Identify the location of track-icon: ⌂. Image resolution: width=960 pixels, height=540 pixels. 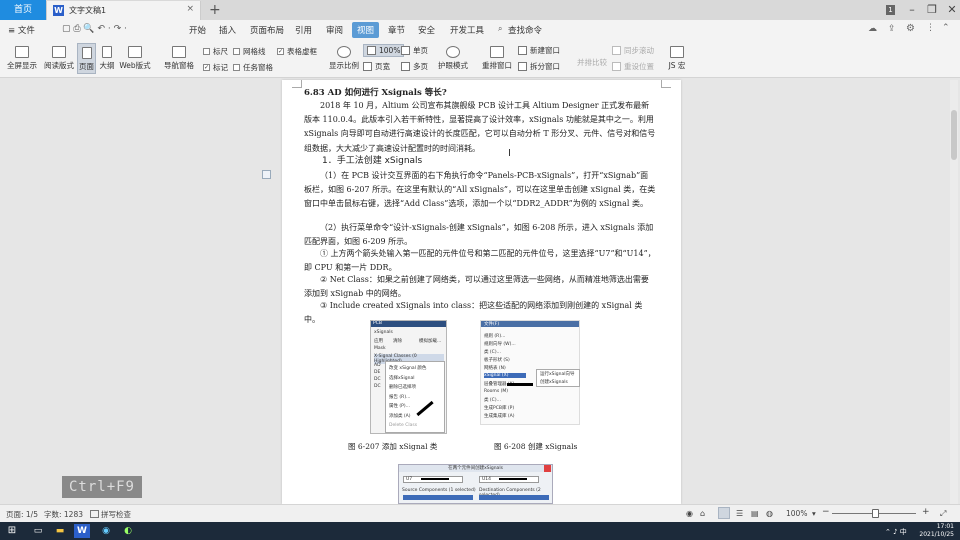
(702, 513).